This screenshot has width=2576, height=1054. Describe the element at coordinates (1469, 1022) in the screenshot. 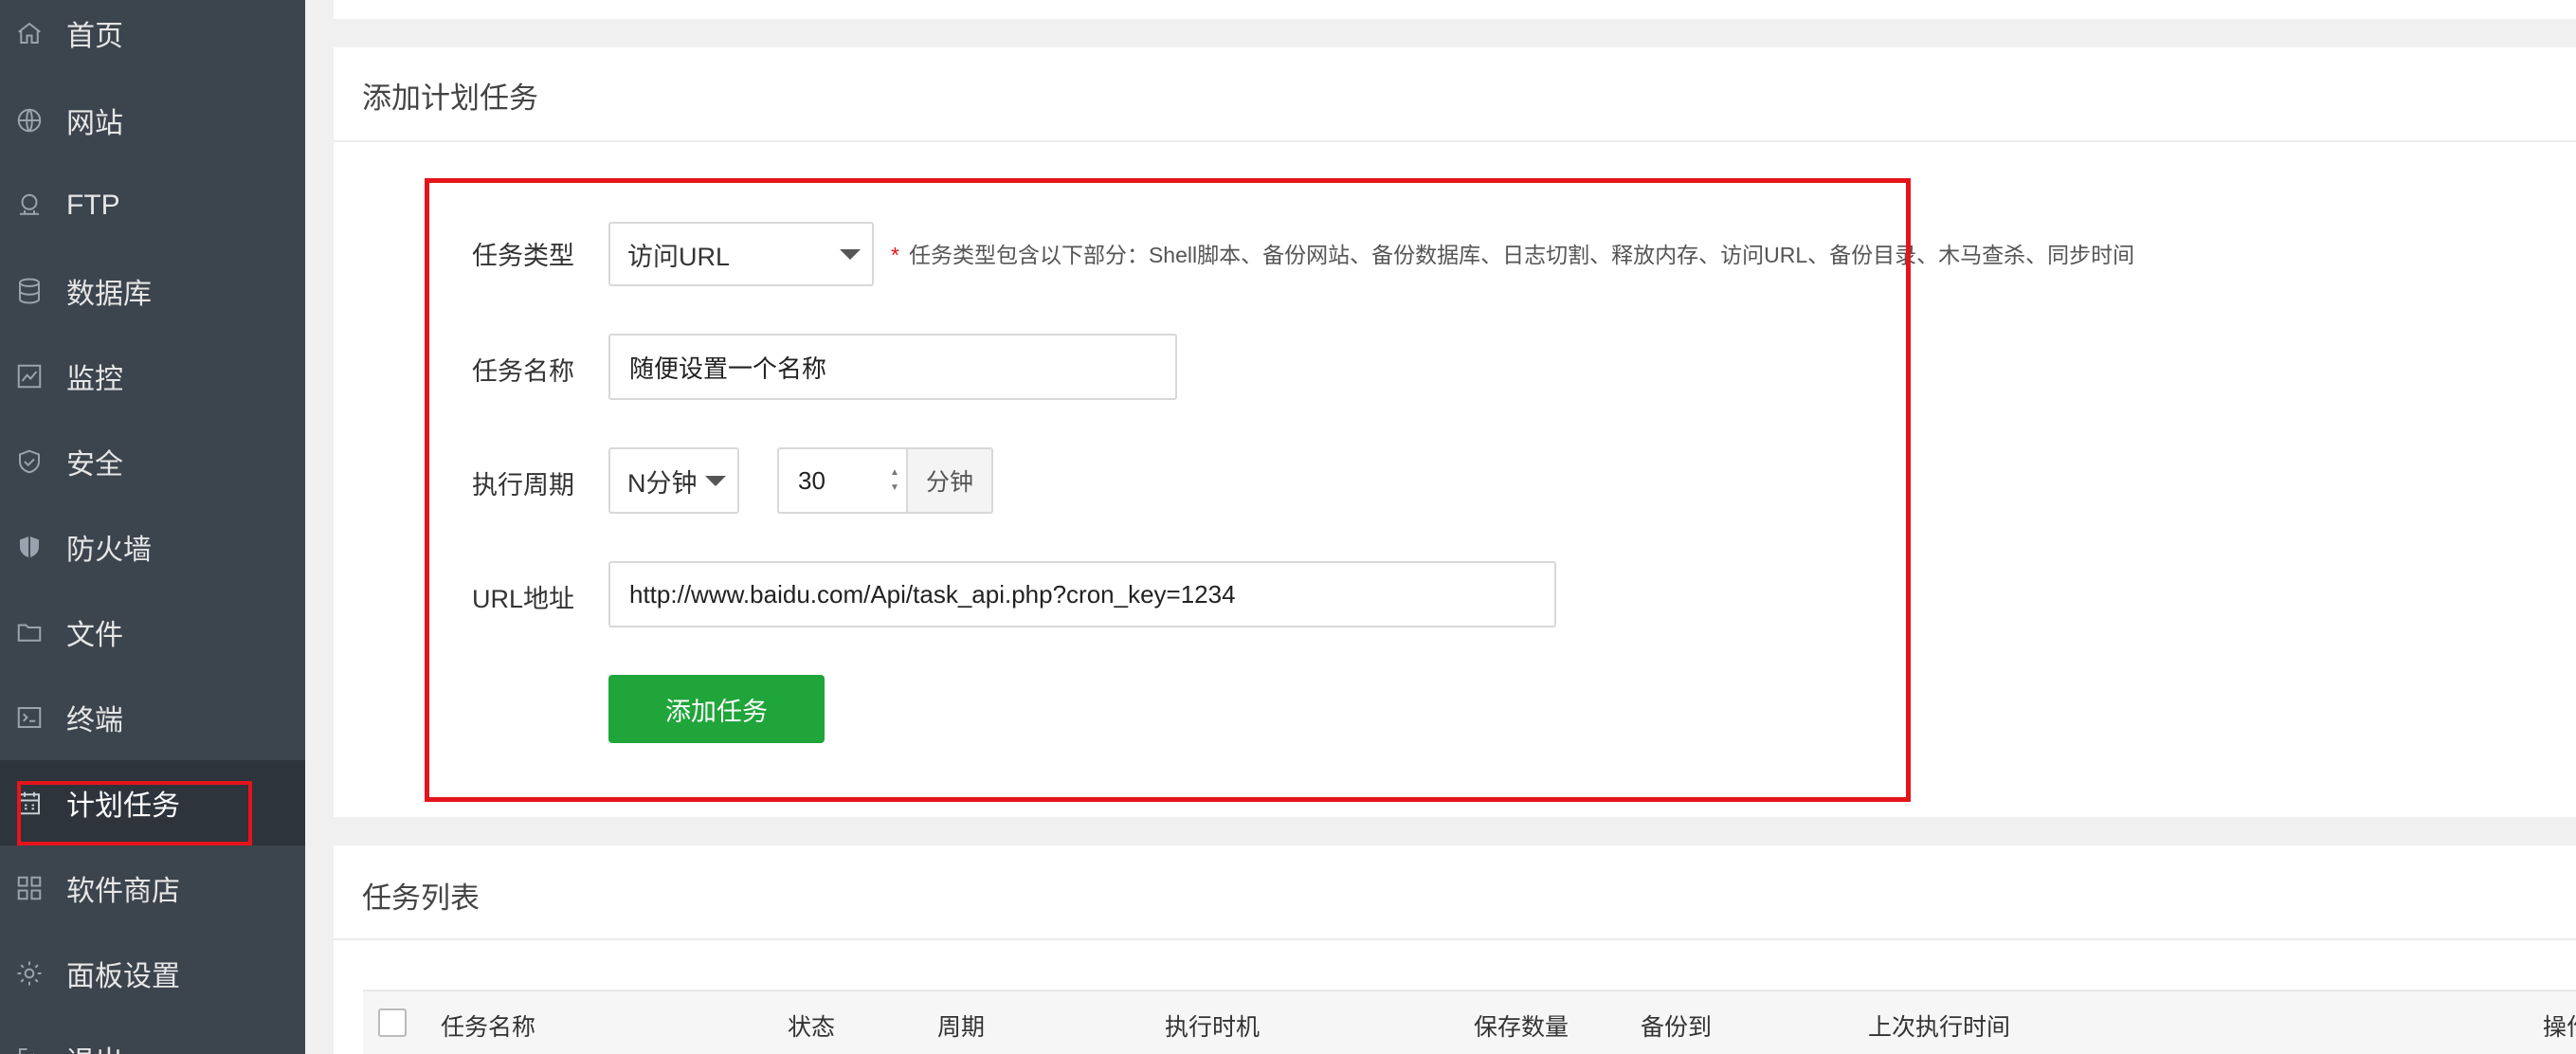

I see `table-header: 任务名称 状态 周期 执行时机 保存数量 备份到 上次执行时间 操作` at that location.